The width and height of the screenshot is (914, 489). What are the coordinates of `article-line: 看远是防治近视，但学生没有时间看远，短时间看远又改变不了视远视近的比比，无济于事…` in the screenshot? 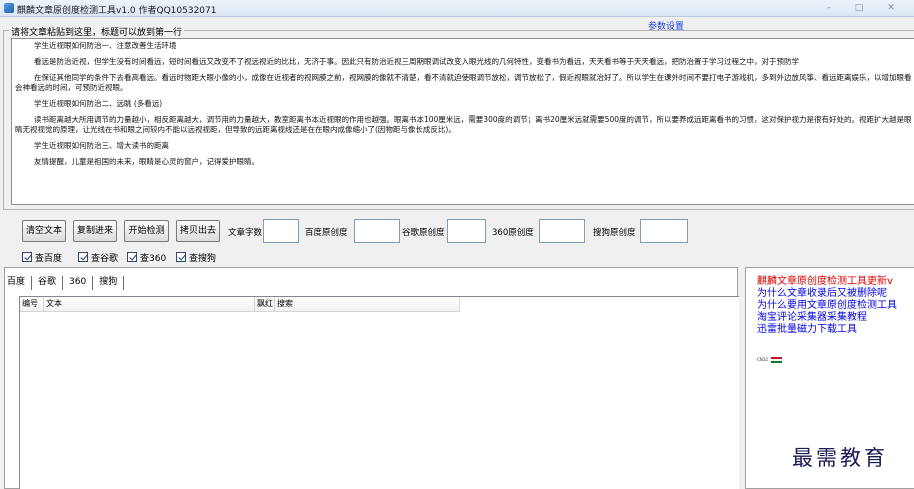 It's located at (416, 61).